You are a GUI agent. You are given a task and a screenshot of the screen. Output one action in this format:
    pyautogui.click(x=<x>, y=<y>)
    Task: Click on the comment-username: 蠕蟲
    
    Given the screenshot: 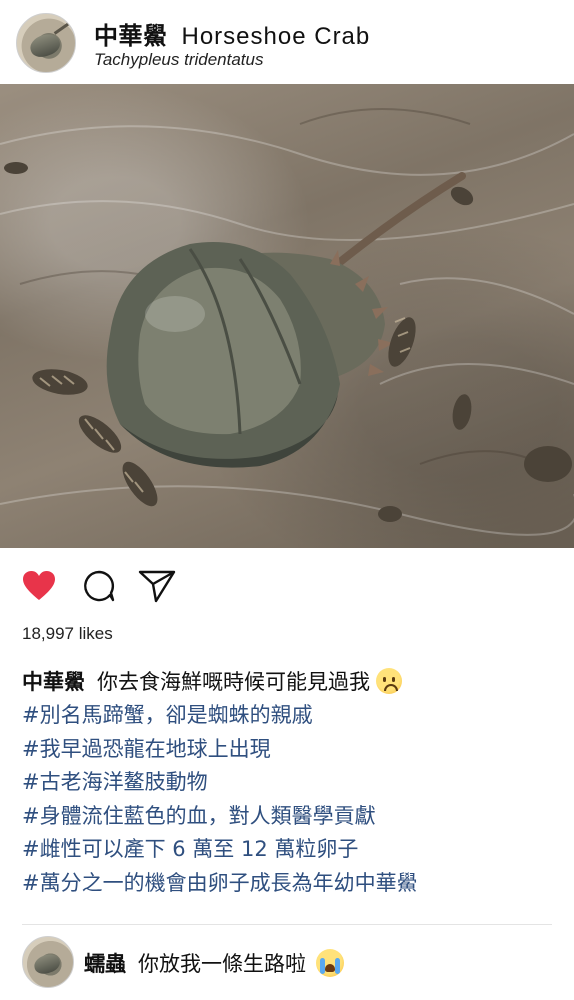 What is the action you would take?
    pyautogui.click(x=105, y=964)
    